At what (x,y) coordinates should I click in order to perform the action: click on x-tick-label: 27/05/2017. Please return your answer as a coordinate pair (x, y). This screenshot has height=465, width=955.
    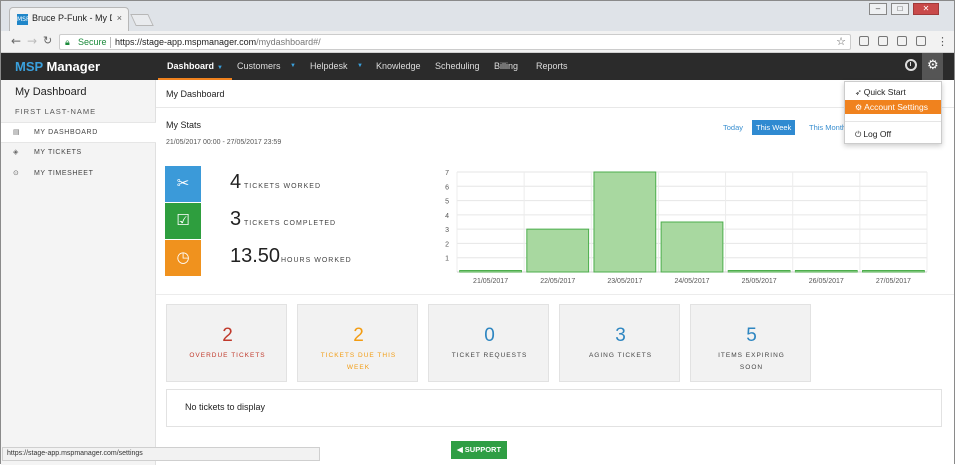
    Looking at the image, I should click on (893, 281).